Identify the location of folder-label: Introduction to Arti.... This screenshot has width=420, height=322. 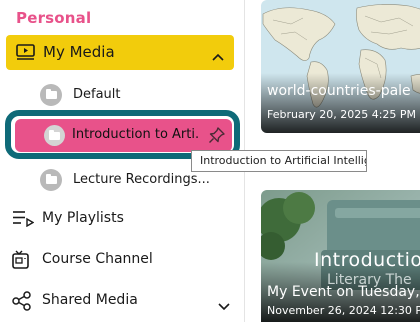
(135, 134).